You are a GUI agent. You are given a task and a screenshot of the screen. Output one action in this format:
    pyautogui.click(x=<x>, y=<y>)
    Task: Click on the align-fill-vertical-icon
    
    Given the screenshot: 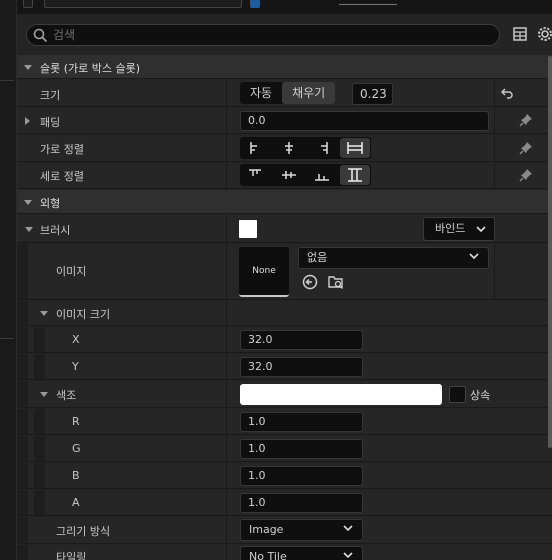 What is the action you would take?
    pyautogui.click(x=355, y=175)
    